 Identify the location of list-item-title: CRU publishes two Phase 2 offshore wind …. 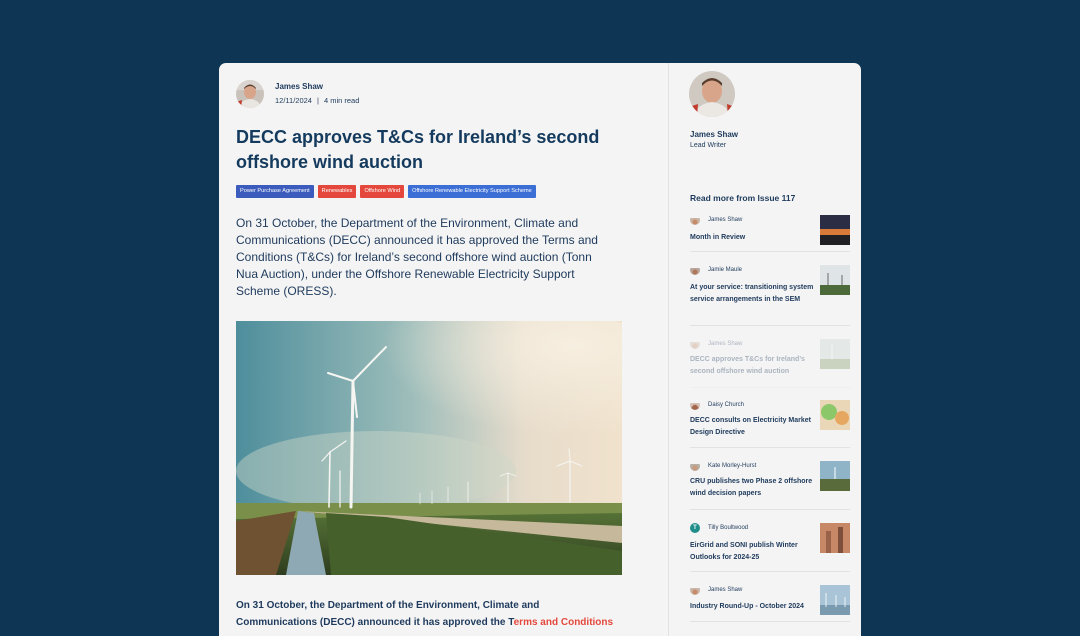
(754, 488).